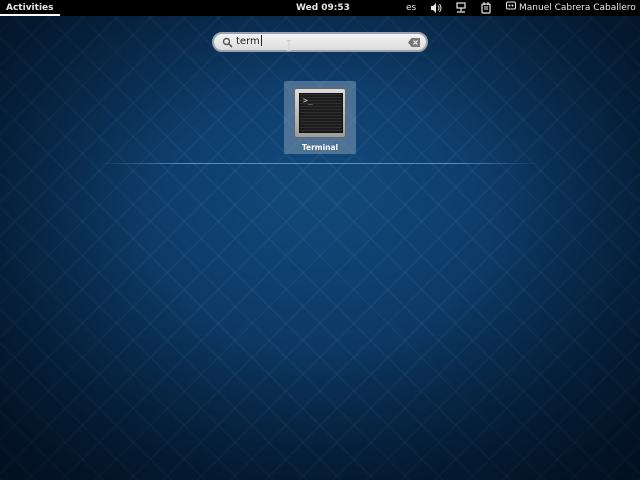 The width and height of the screenshot is (640, 480). Describe the element at coordinates (289, 45) in the screenshot. I see `mouse-cursor-ibeam` at that location.